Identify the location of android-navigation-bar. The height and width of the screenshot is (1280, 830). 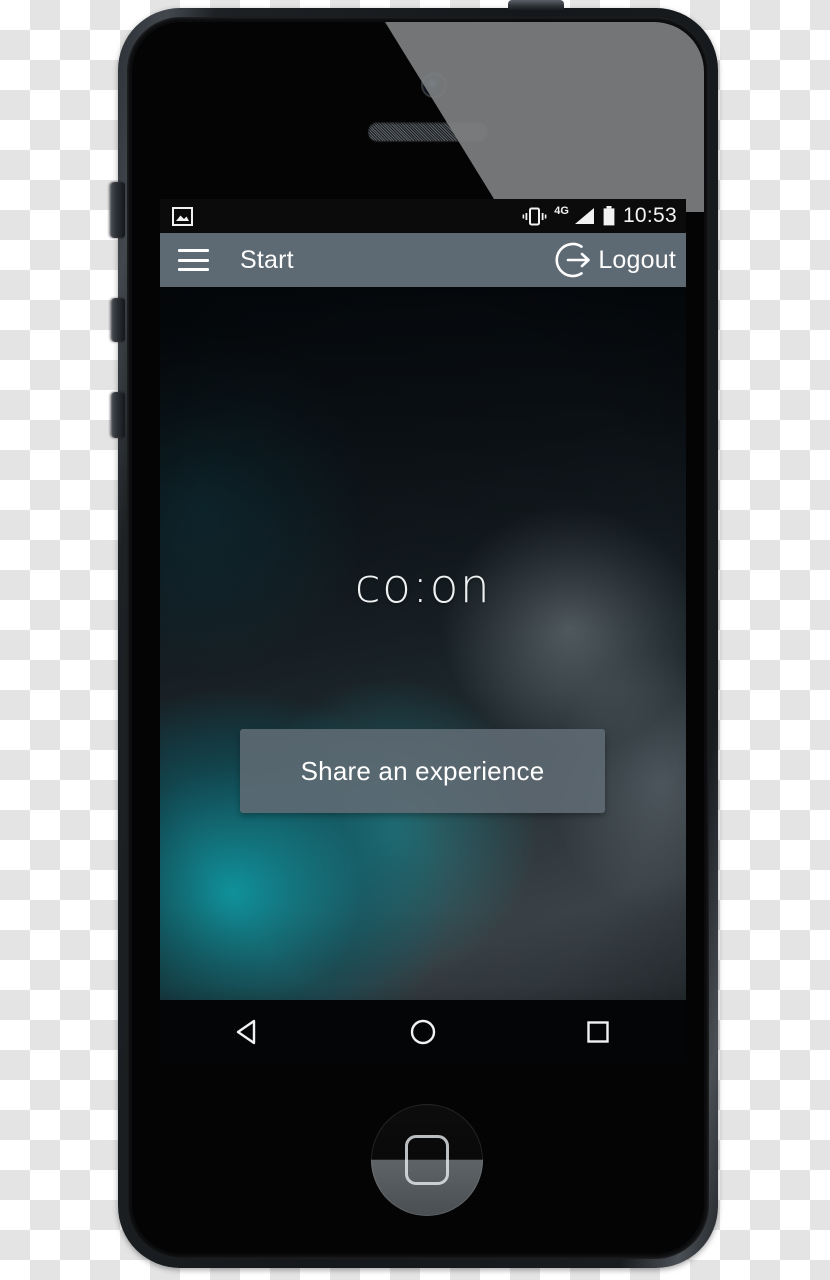
(423, 1031).